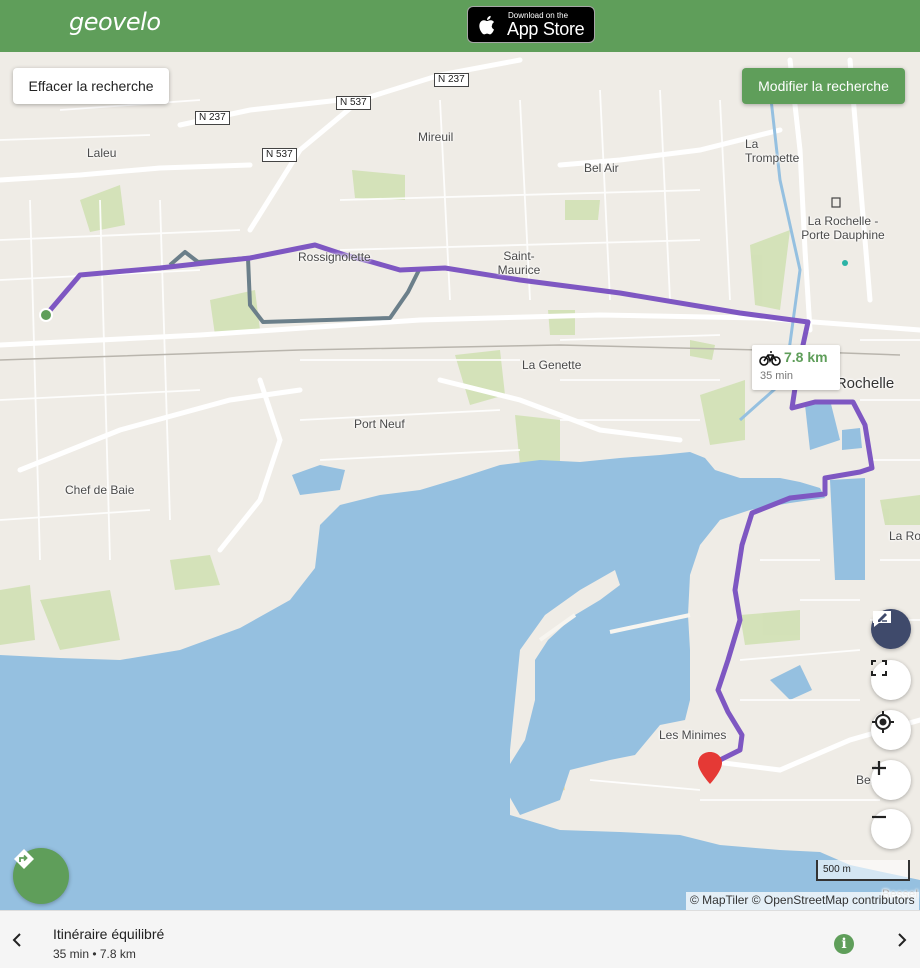  What do you see at coordinates (334, 257) in the screenshot?
I see `place-label: Rossignolette` at bounding box center [334, 257].